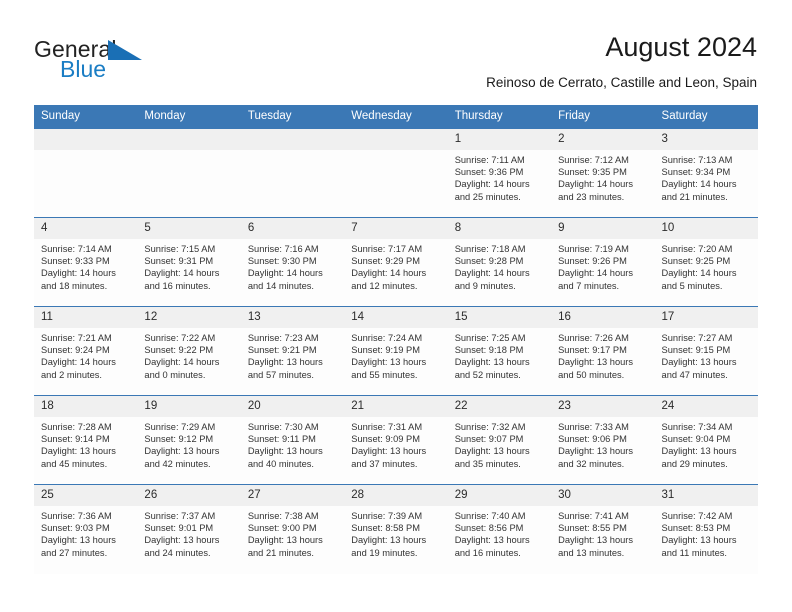 The width and height of the screenshot is (792, 612). I want to click on sunset-text: Sunset: 9:15 PM, so click(696, 350).